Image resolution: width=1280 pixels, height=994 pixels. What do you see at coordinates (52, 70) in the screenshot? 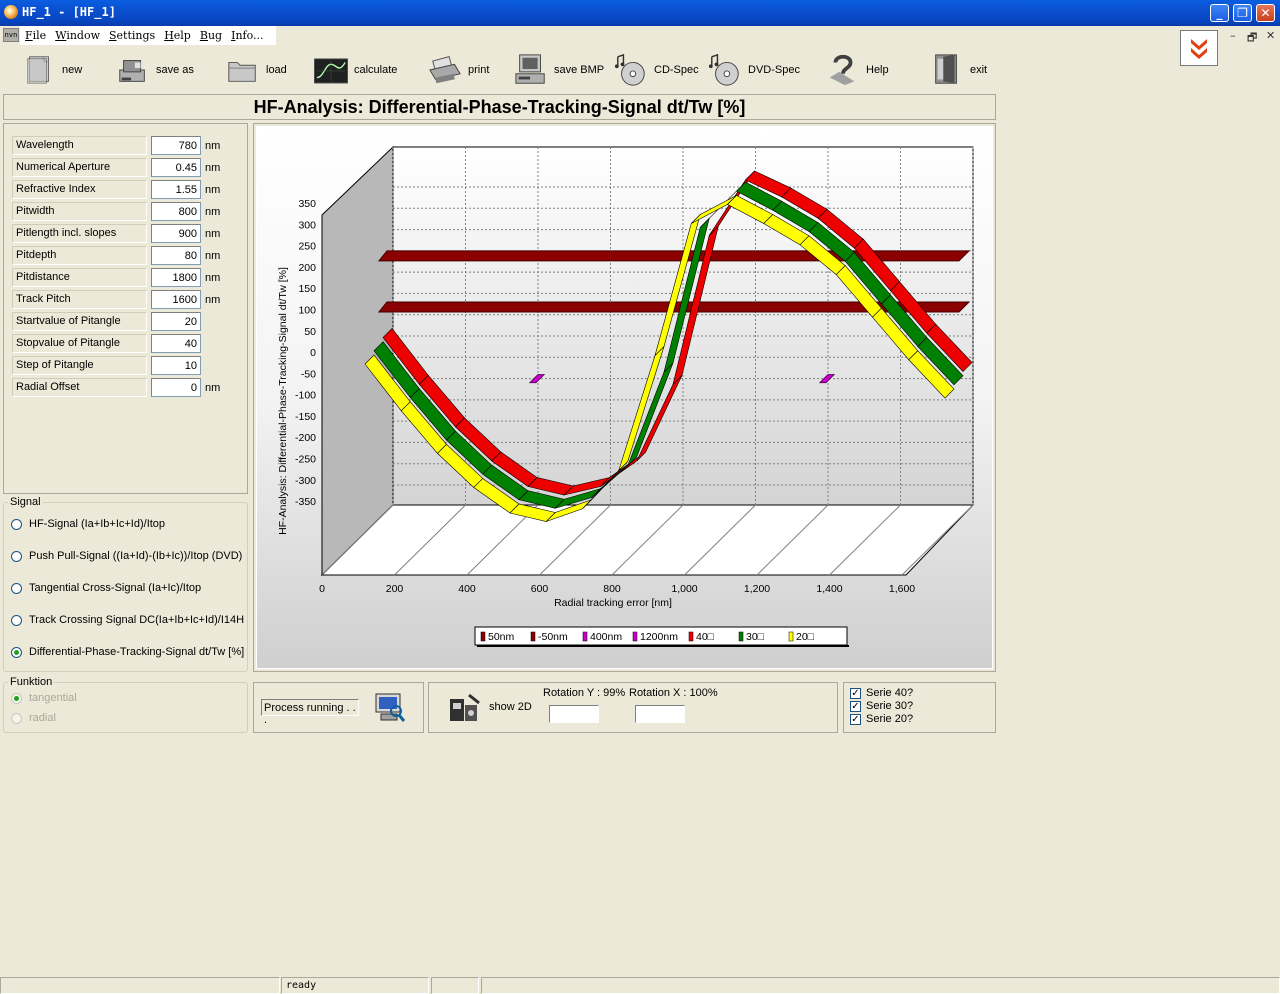
I see `toolbar-new-button: new` at bounding box center [52, 70].